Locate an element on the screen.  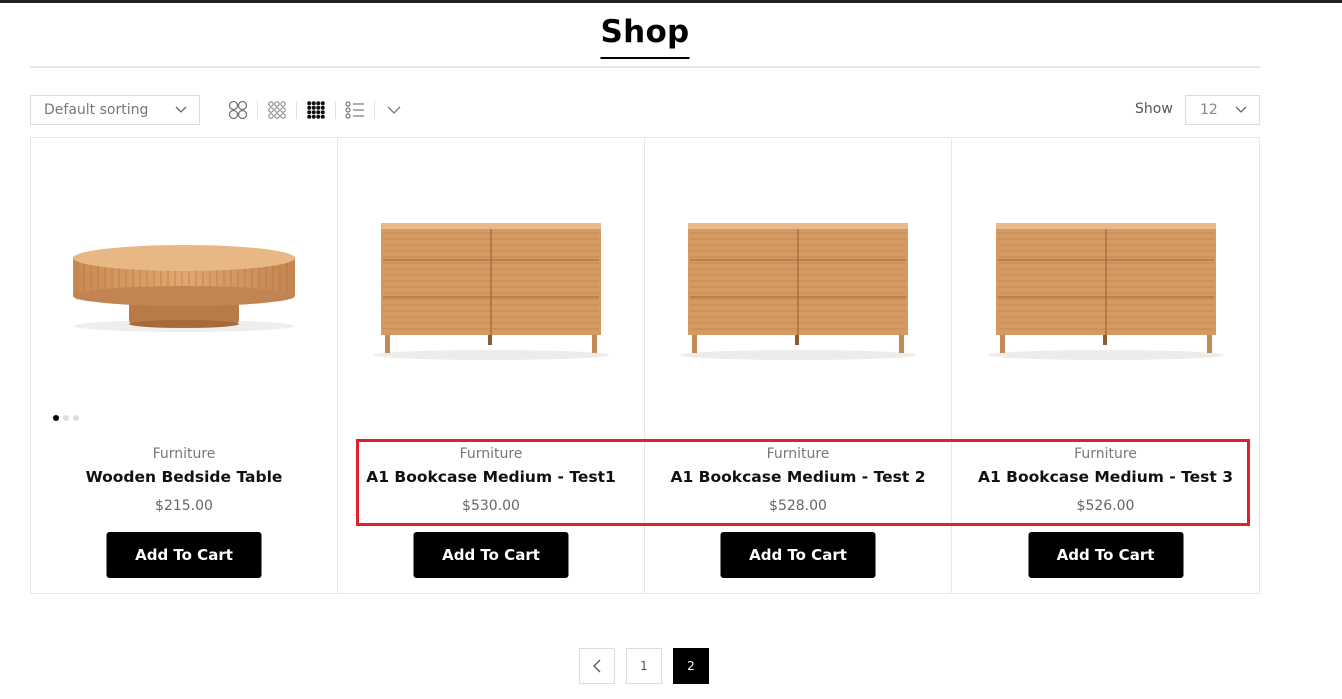
product-price: $530.00 is located at coordinates (491, 506).